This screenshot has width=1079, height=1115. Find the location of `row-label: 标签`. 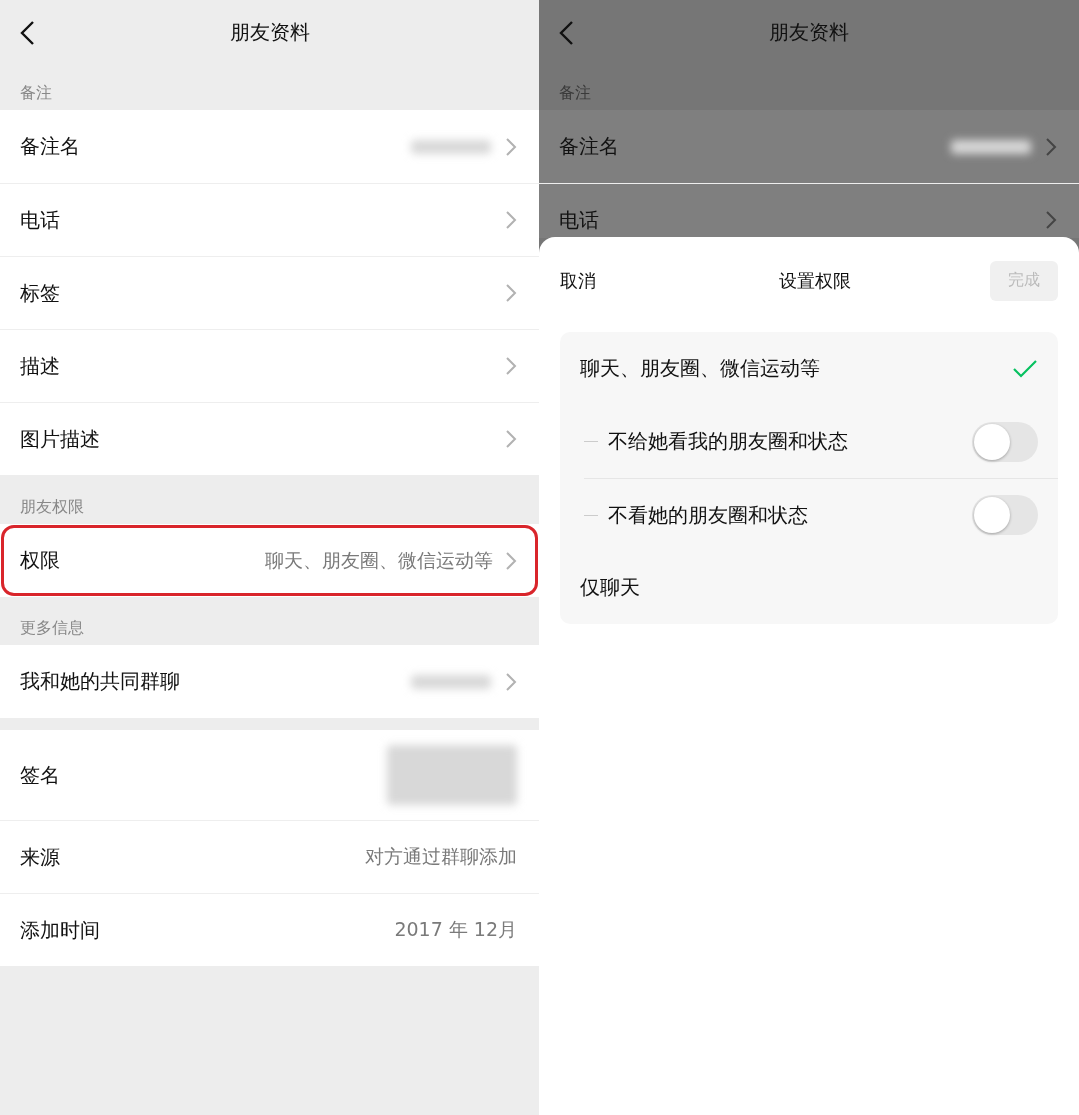

row-label: 标签 is located at coordinates (40, 293).